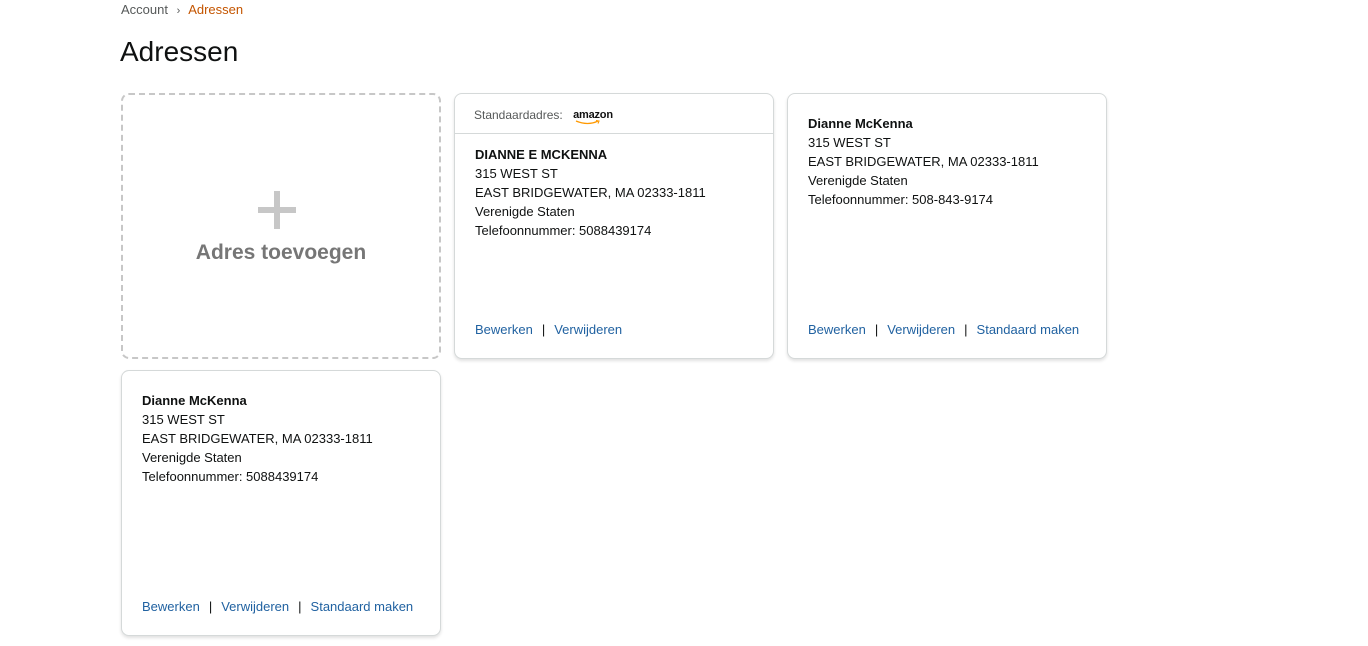 Image resolution: width=1368 pixels, height=646 pixels. What do you see at coordinates (518, 114) in the screenshot?
I see `default-address-label: Standaardadres:` at bounding box center [518, 114].